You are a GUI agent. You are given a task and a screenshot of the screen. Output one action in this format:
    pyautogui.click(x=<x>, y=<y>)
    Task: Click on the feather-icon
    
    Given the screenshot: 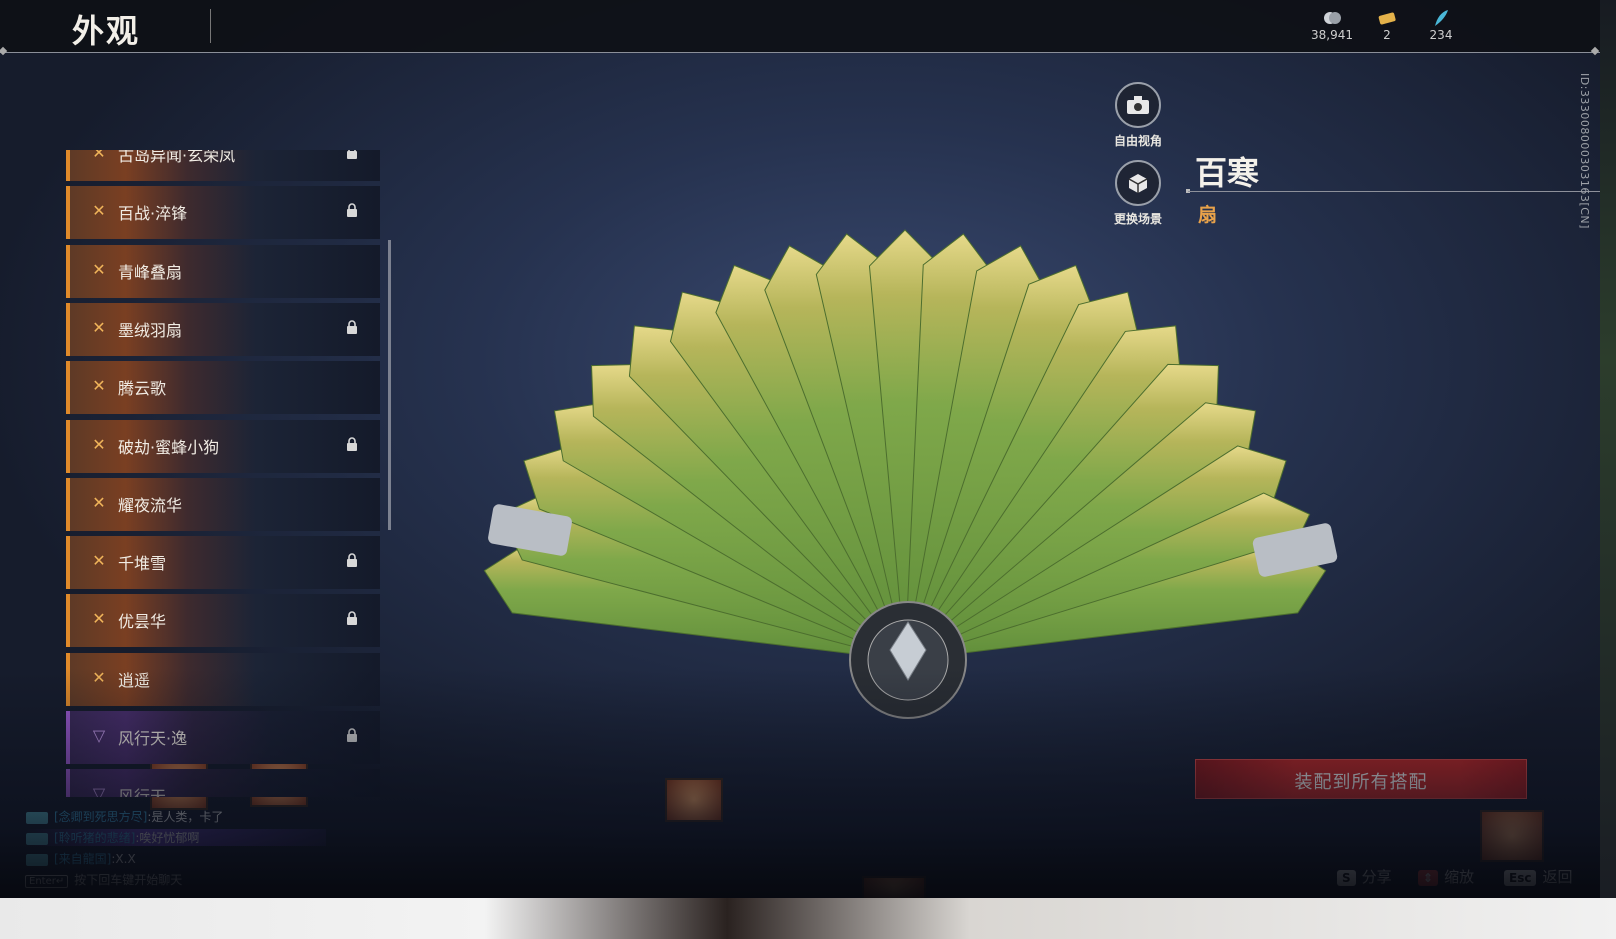 What is the action you would take?
    pyautogui.click(x=1441, y=18)
    